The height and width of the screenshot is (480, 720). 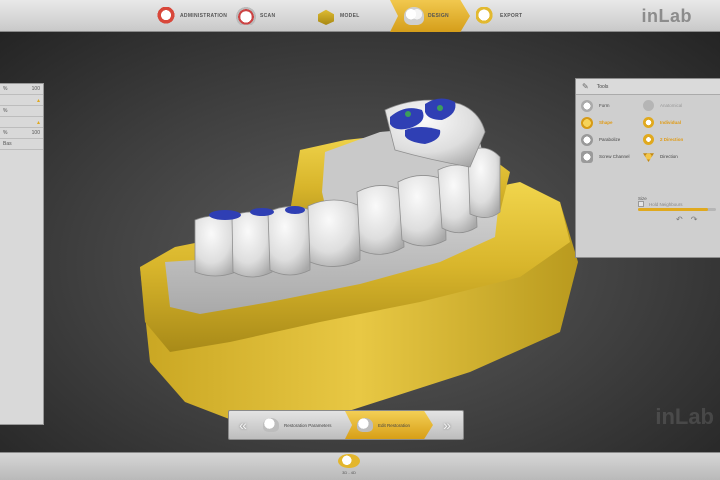 I want to click on option-direction: Direction, so click(x=679, y=156).